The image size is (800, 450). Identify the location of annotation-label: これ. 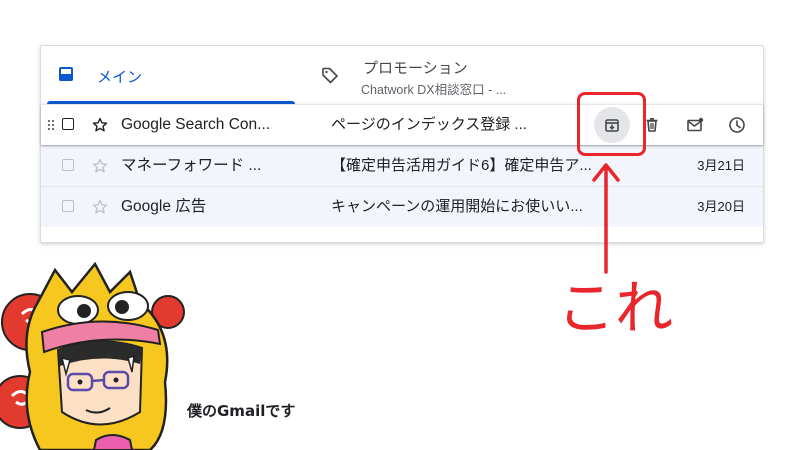
(615, 307).